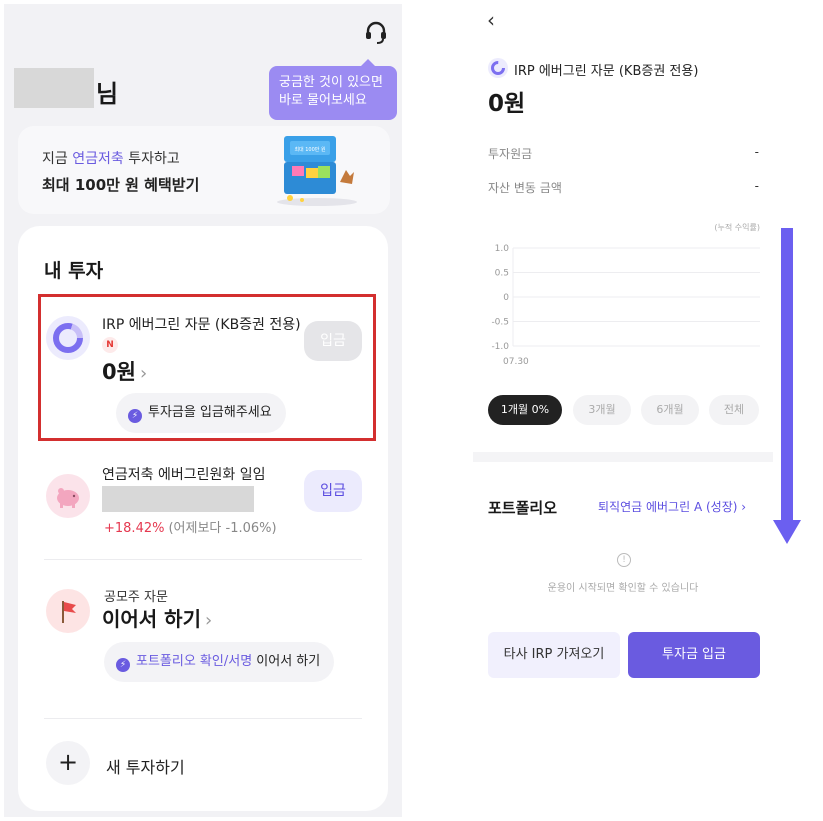 The image size is (823, 821). I want to click on deposit-notice-pill: ⚡ 투자금을 입금해주세요, so click(201, 413).